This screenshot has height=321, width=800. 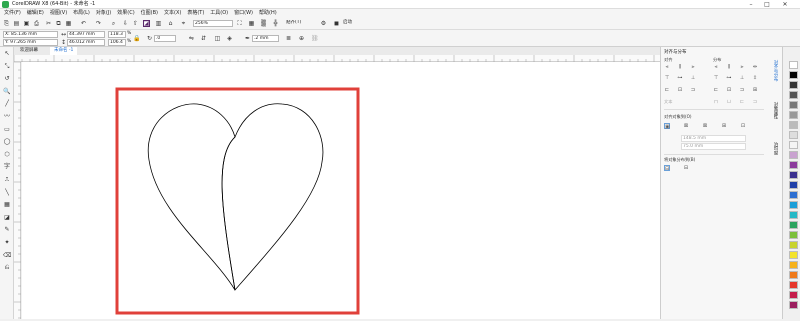 What do you see at coordinates (195, 13) in the screenshot?
I see `menu-item-8: 表格(T)` at bounding box center [195, 13].